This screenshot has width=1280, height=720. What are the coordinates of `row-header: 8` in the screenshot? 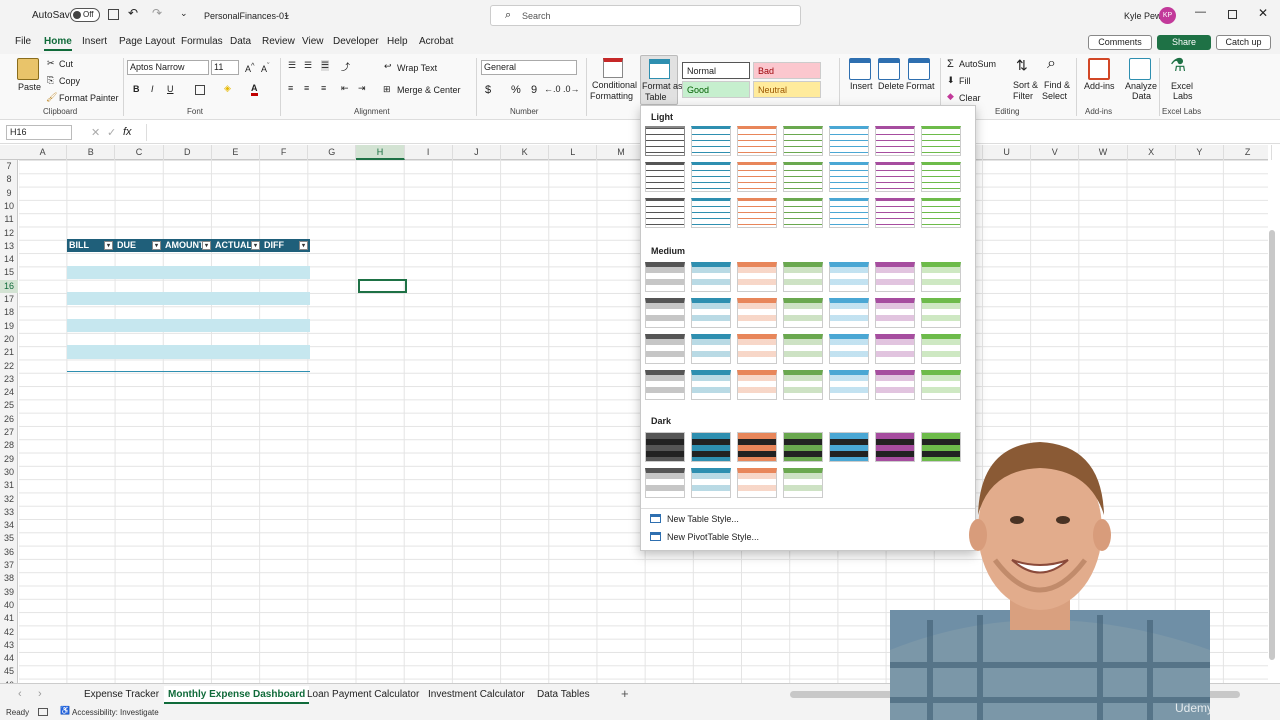 It's located at (9, 179).